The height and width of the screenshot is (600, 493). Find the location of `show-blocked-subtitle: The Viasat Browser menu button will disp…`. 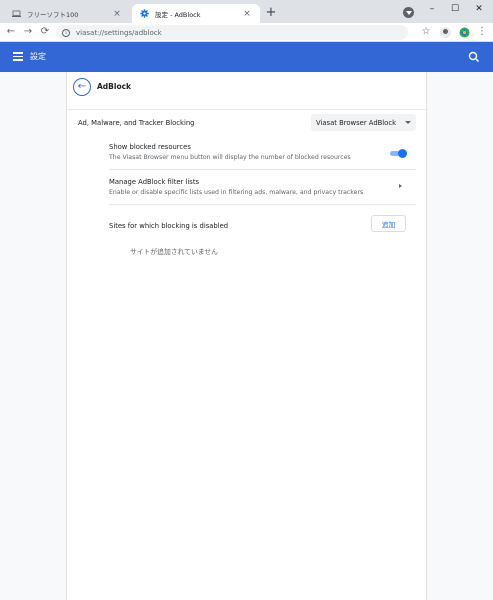

show-blocked-subtitle: The Viasat Browser menu button will disp… is located at coordinates (230, 157).